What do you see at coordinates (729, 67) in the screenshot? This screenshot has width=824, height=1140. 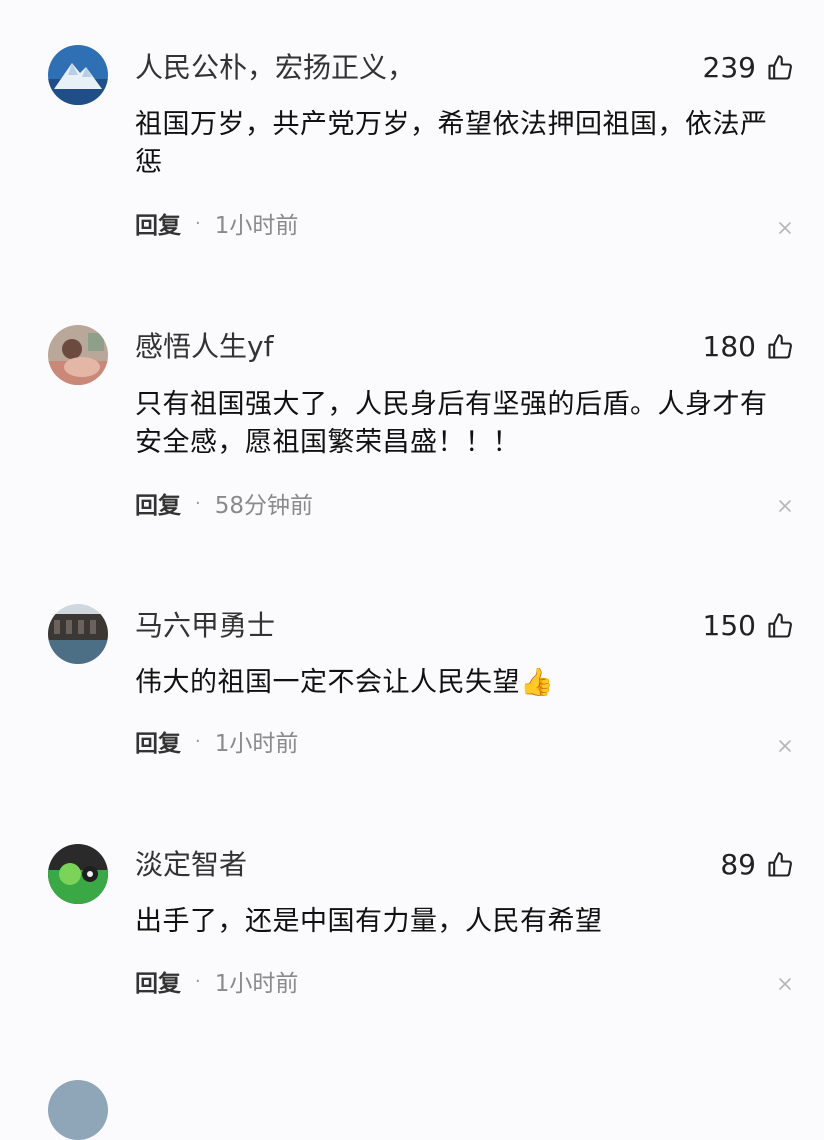 I see `like-count: 239` at bounding box center [729, 67].